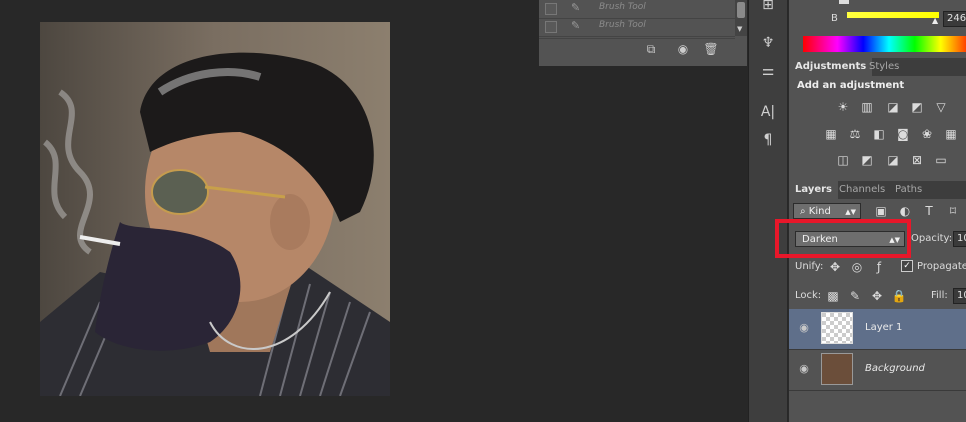 The width and height of the screenshot is (966, 422). What do you see at coordinates (843, 107) in the screenshot?
I see `brightness-icon: ☀` at bounding box center [843, 107].